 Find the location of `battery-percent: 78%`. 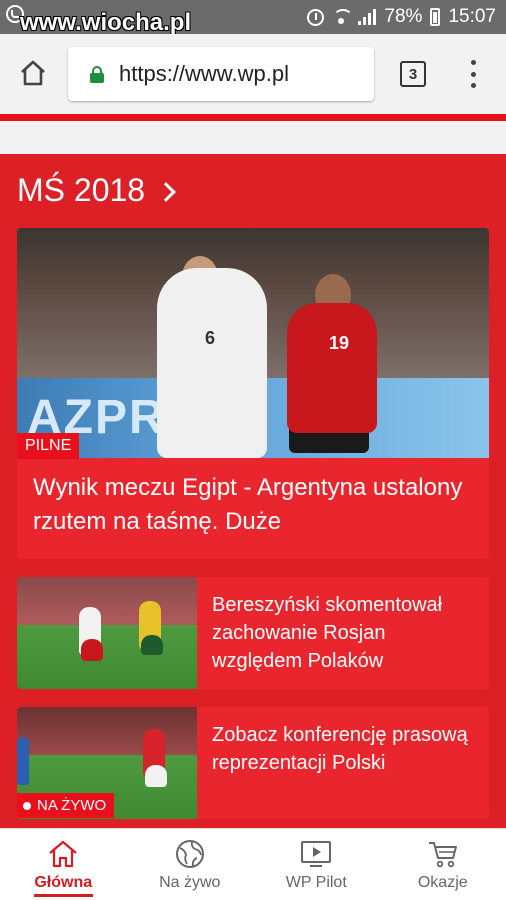

battery-percent: 78% is located at coordinates (403, 16).